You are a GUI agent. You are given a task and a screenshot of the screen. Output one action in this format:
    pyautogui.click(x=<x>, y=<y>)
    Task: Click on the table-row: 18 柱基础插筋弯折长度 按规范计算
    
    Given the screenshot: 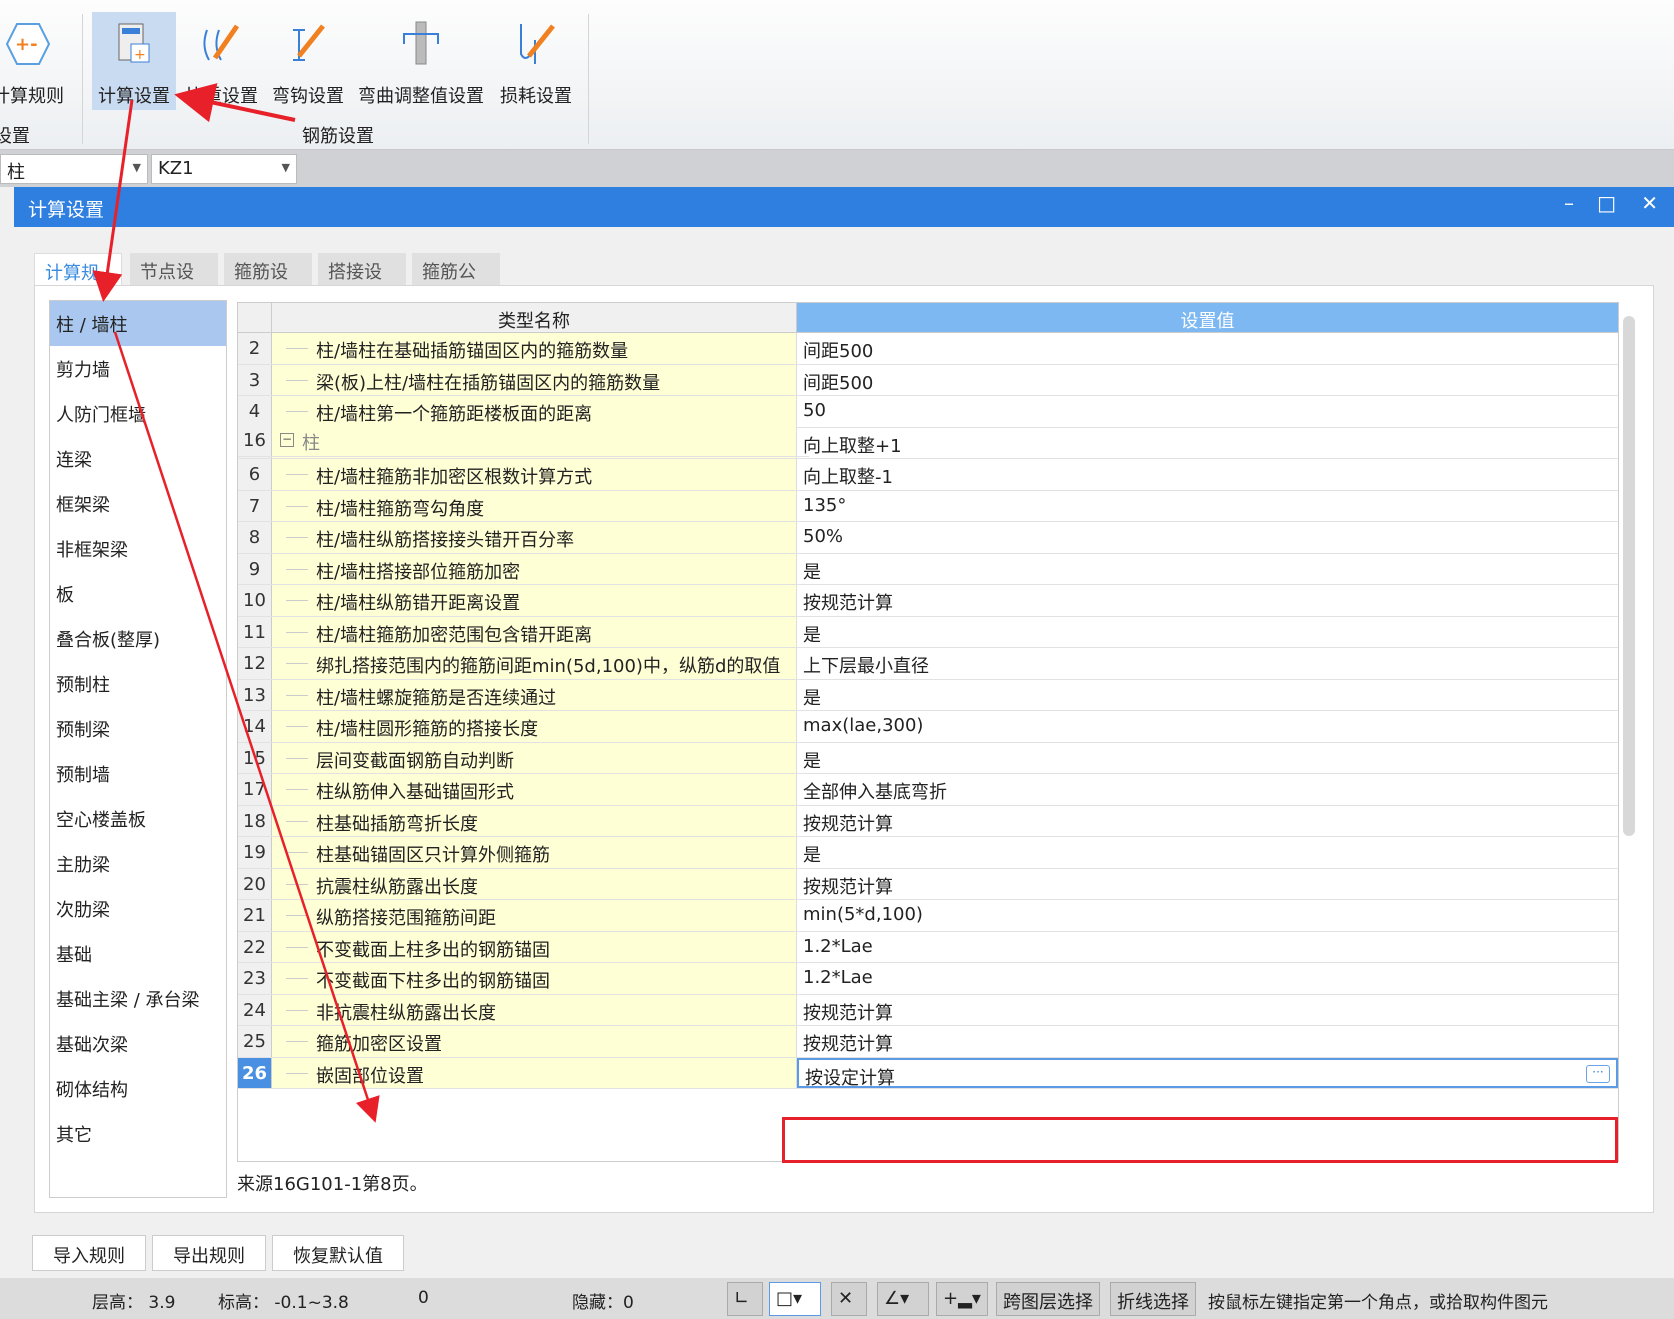 What is the action you would take?
    pyautogui.click(x=928, y=821)
    